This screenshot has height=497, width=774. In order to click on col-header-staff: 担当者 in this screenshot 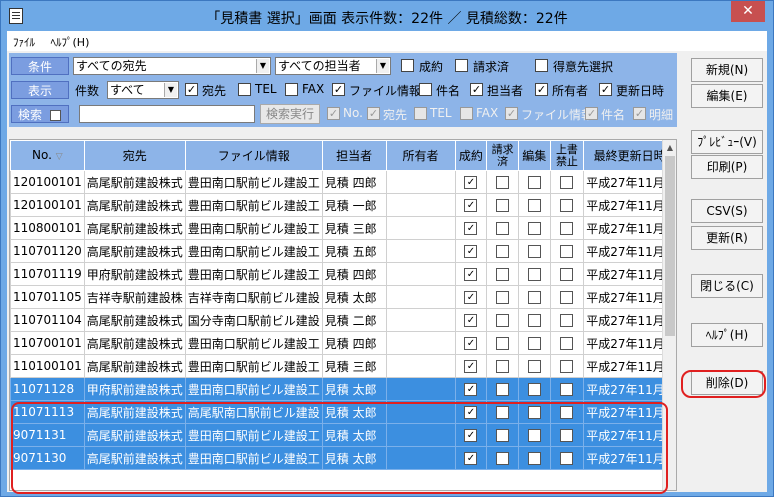, I will do `click(354, 155)`.